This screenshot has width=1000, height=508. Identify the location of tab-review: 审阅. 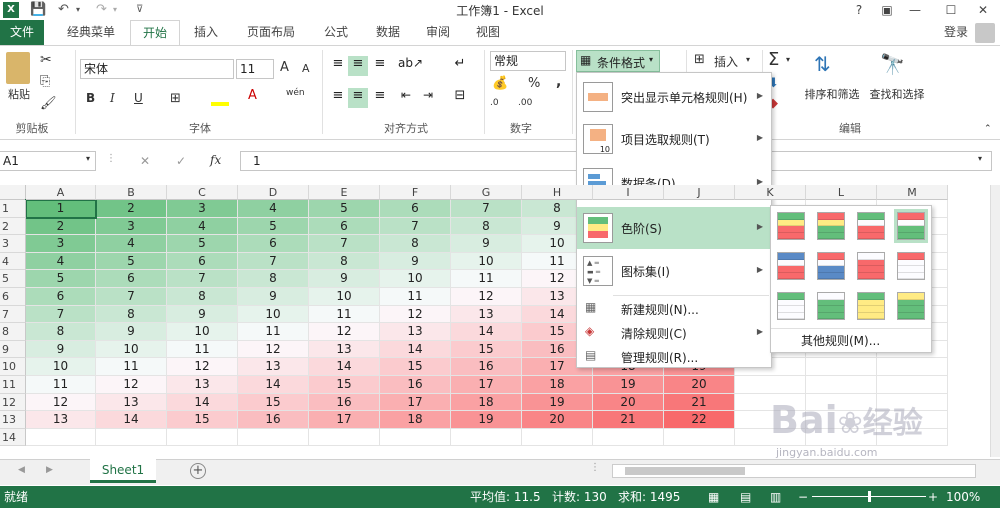
(438, 32).